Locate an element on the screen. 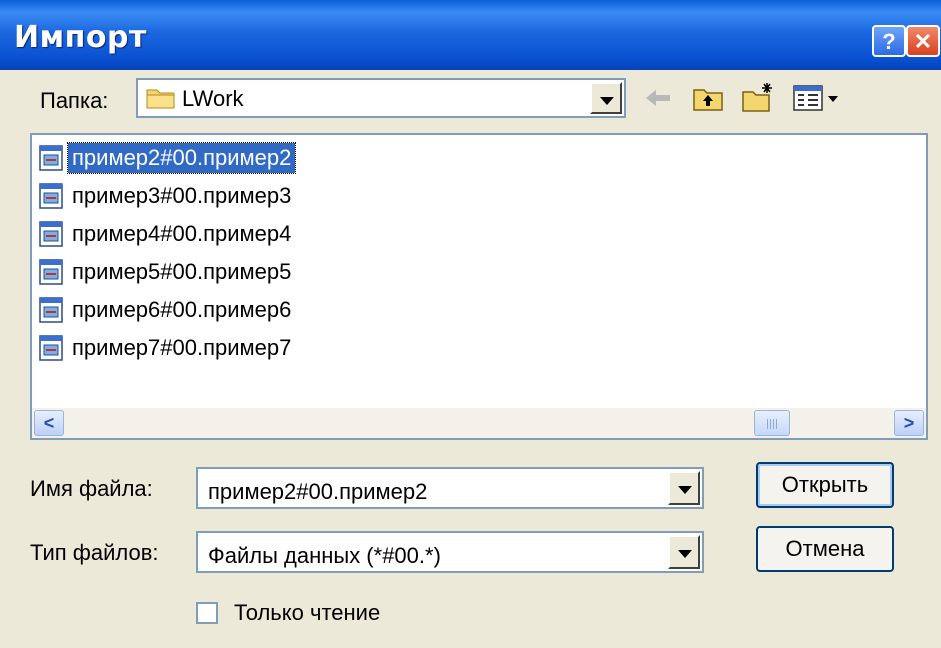  file-item: пример5#00.пример5 is located at coordinates (166, 272).